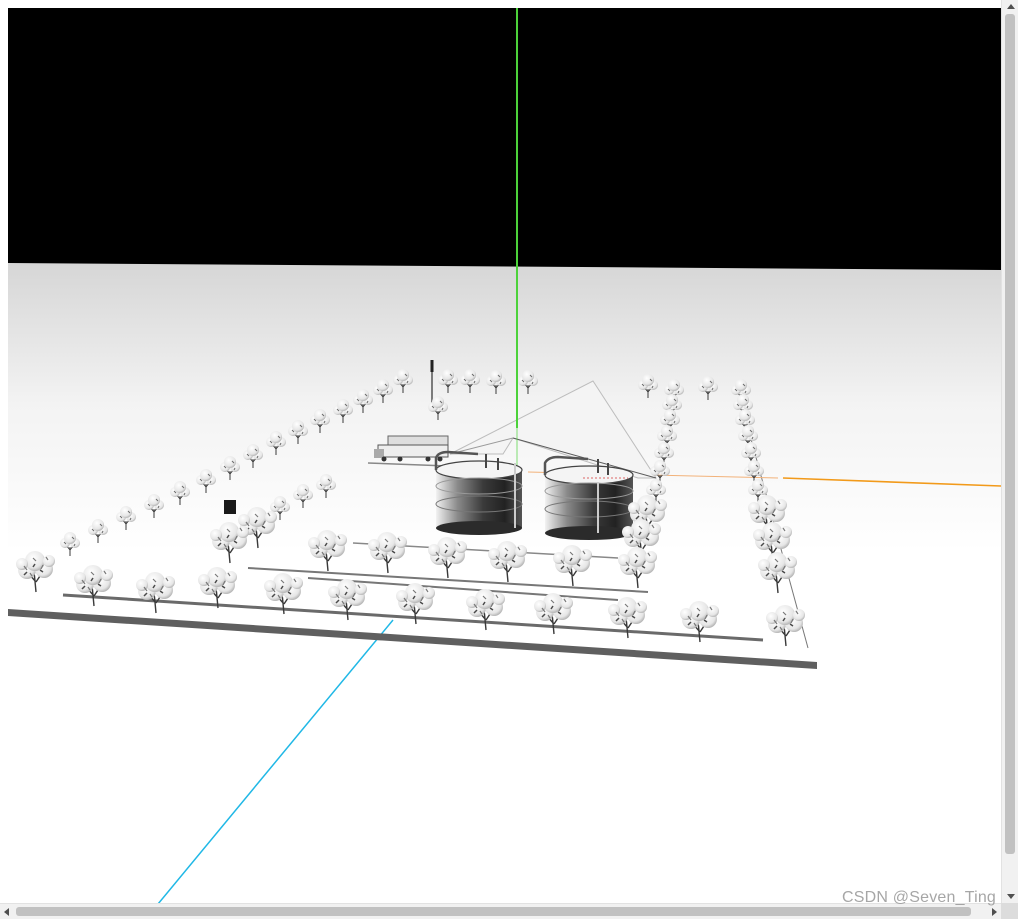 The height and width of the screenshot is (919, 1018). What do you see at coordinates (588, 497) in the screenshot?
I see `storage-tank-right` at bounding box center [588, 497].